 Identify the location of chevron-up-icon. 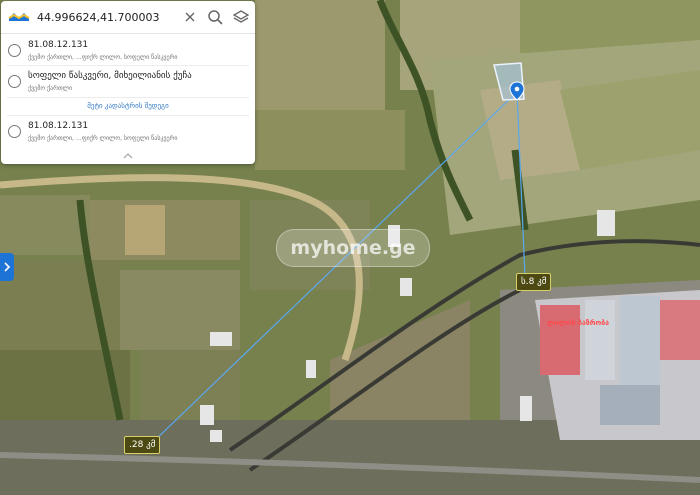
(128, 153).